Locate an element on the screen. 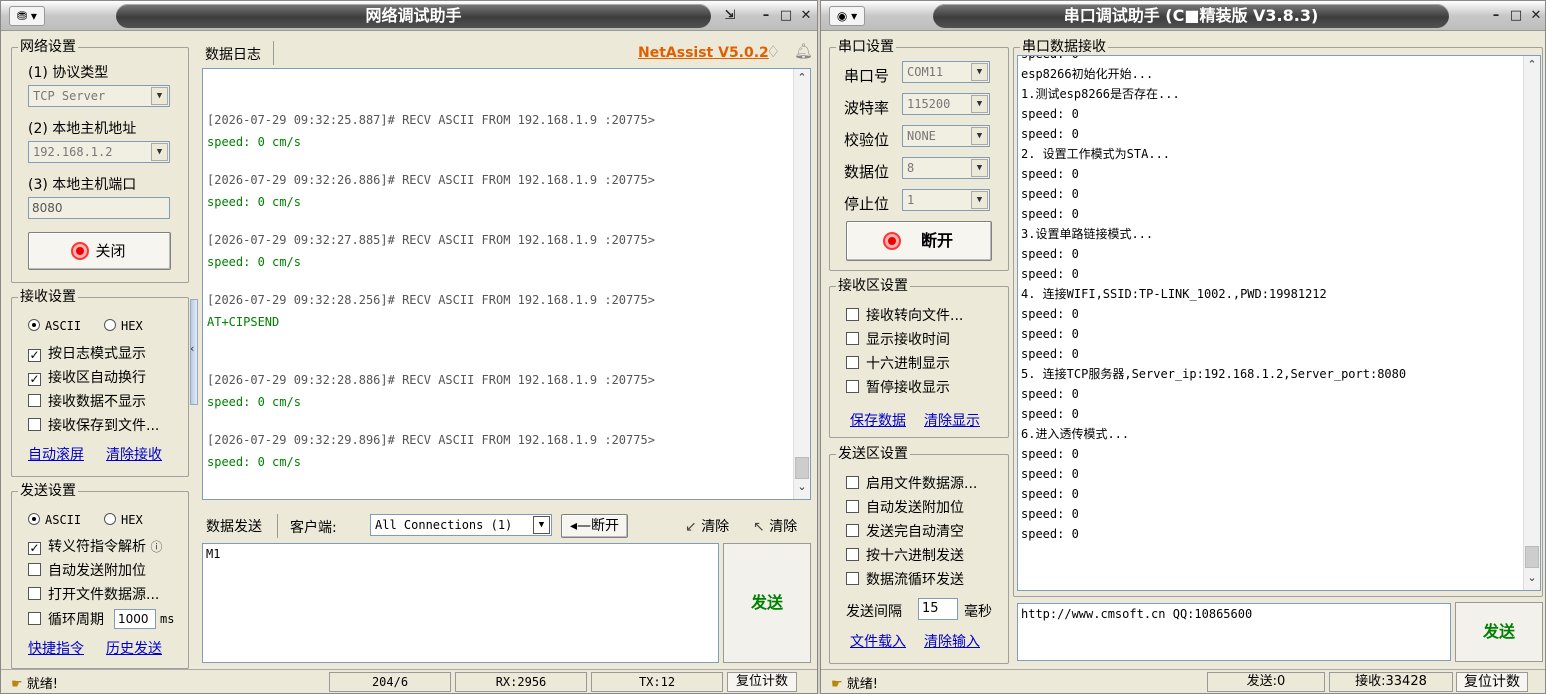 Image resolution: width=1546 pixels, height=694 pixels. interval-input: 15 is located at coordinates (938, 609).